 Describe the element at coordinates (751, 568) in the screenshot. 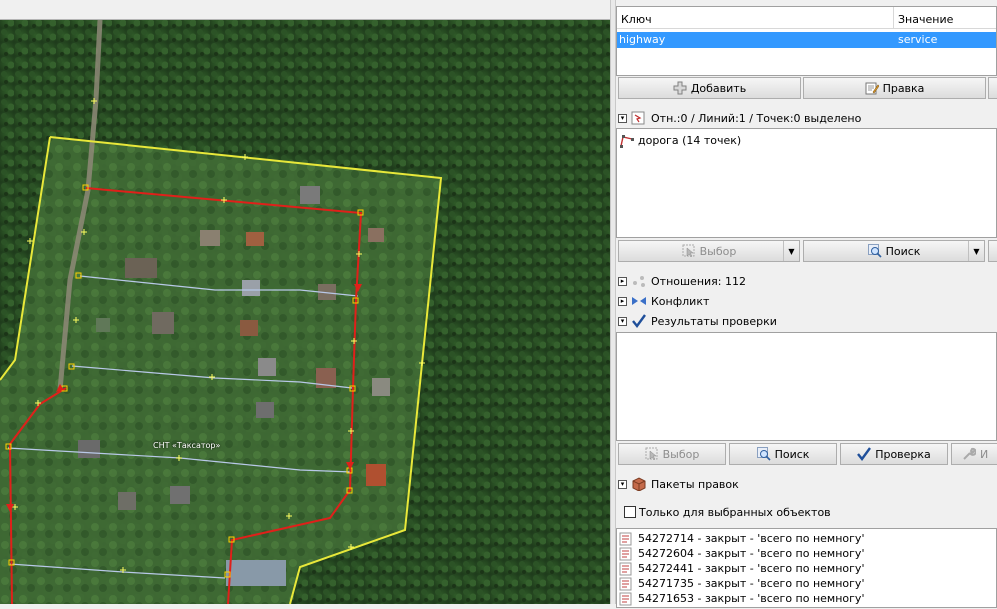

I see `changeset-label: 54272441 - закрыт - 'всего по немногу'` at that location.